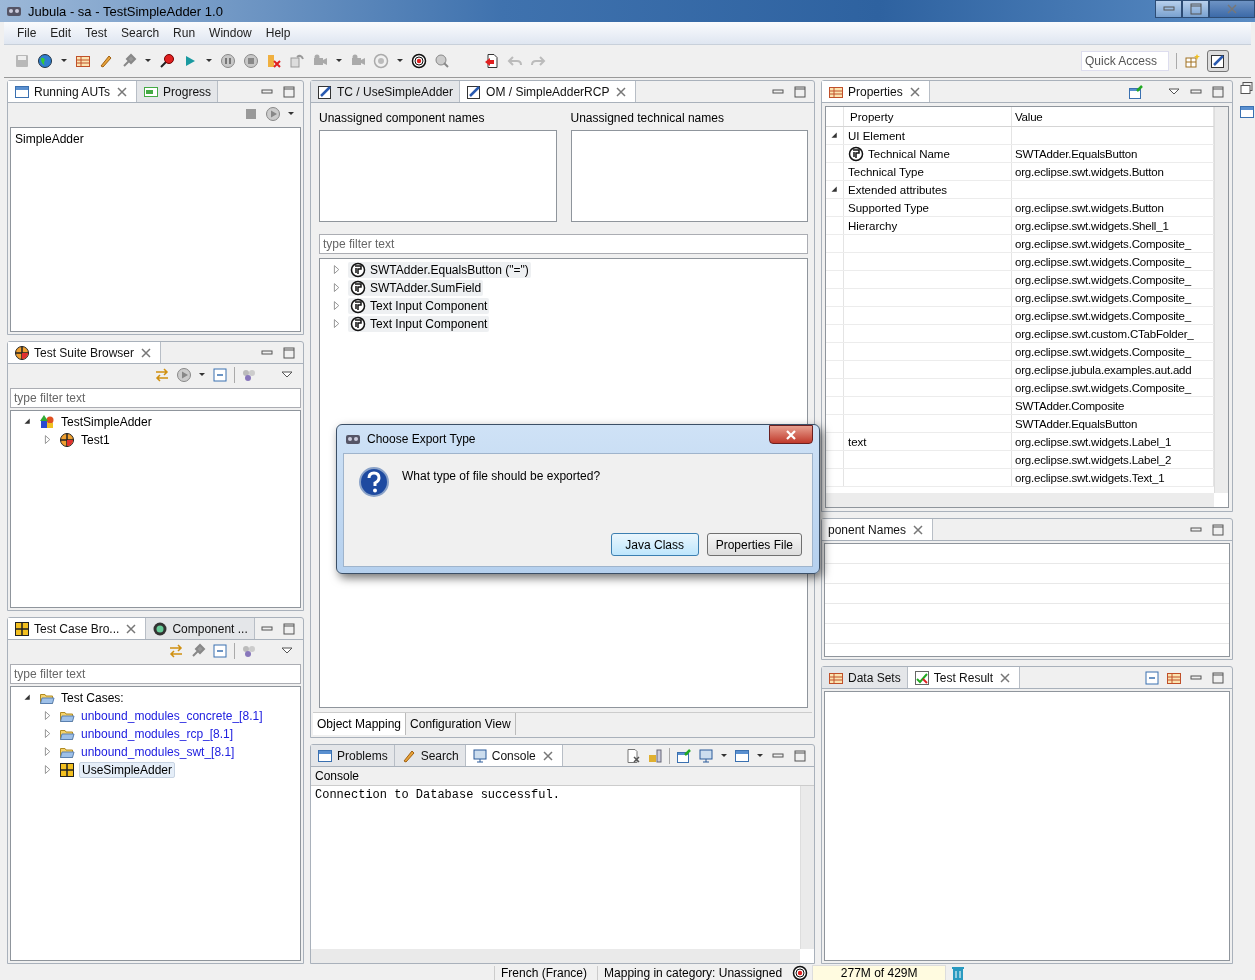  I want to click on quick-access-field: Quick Access, so click(1125, 61).